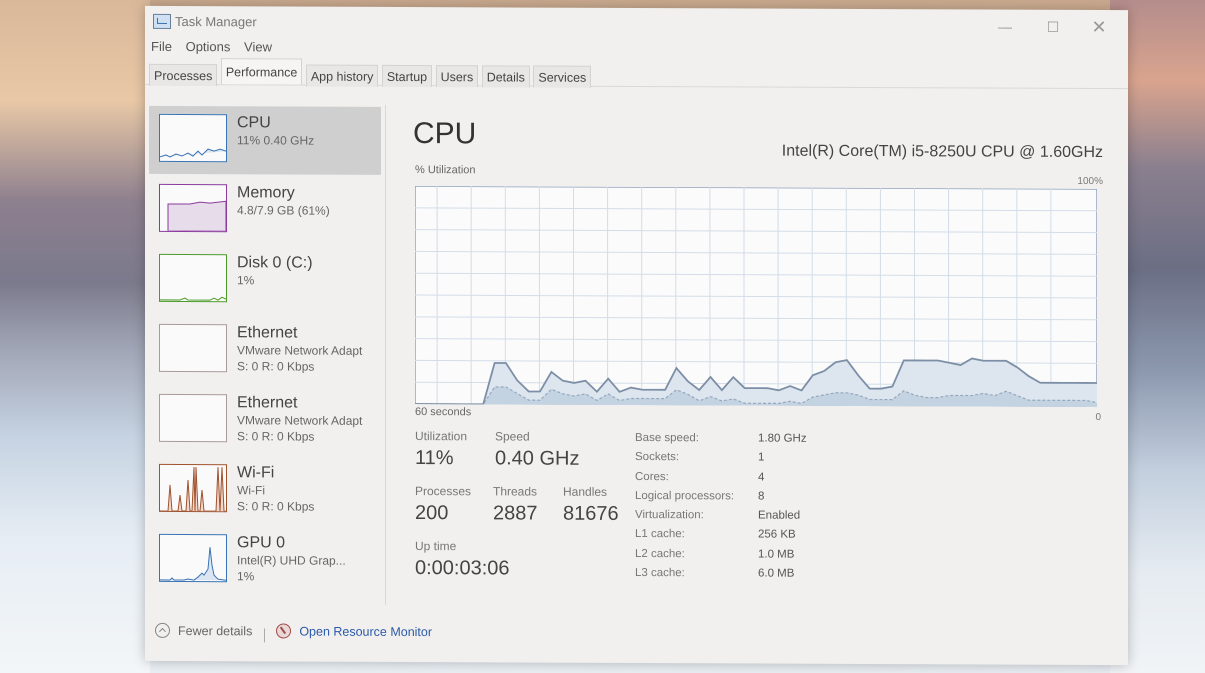  Describe the element at coordinates (193, 348) in the screenshot. I see `ethernet-thumbnail-graph` at that location.